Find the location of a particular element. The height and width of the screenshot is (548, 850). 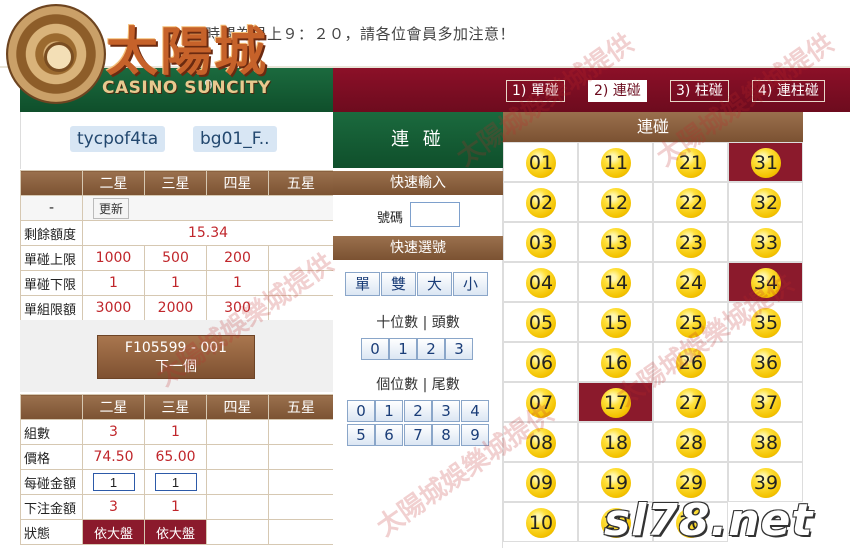

number-cell: 06 is located at coordinates (540, 362).